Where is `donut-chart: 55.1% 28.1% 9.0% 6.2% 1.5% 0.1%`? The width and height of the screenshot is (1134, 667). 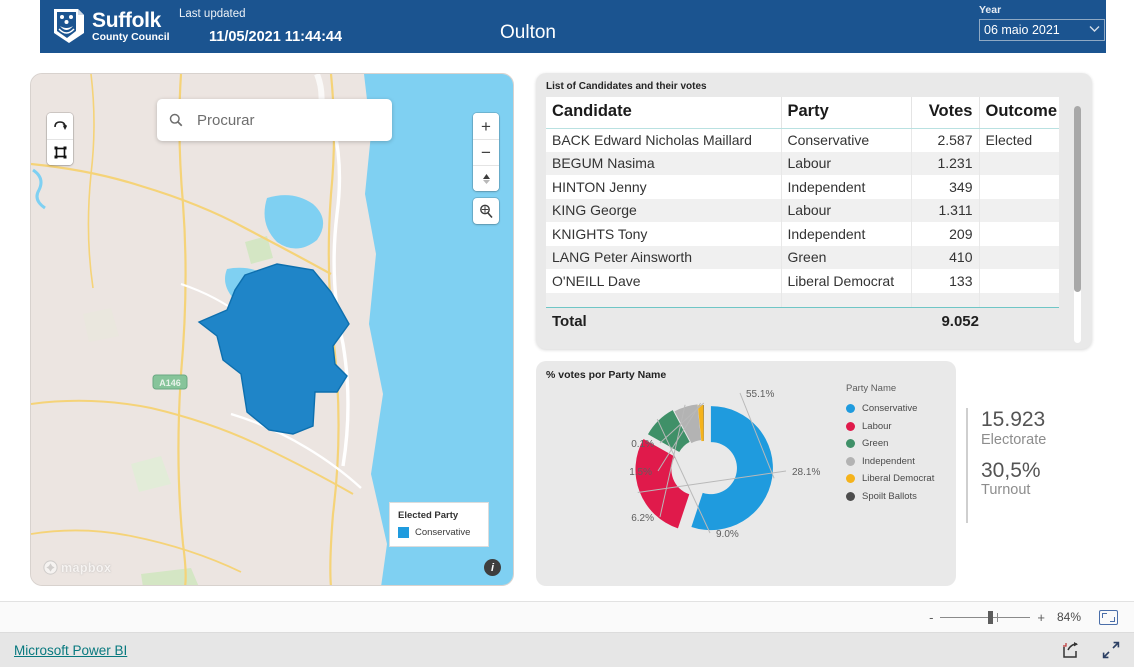
donut-chart: 55.1% 28.1% 9.0% 6.2% 1.5% 0.1% is located at coordinates (721, 474).